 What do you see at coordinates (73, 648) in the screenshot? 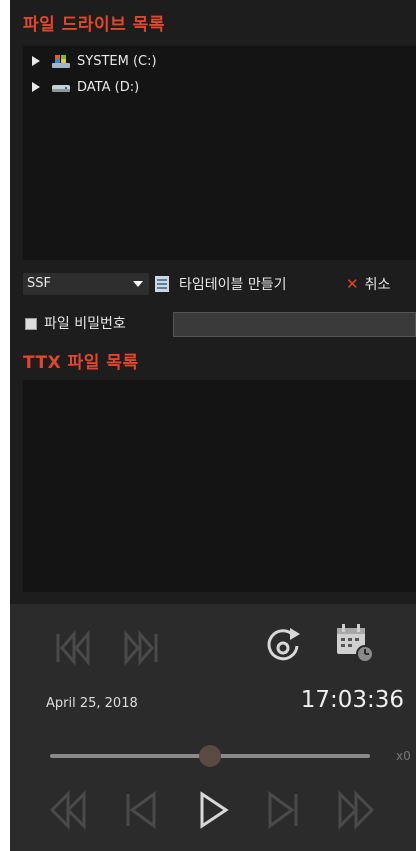
I see `skip-to-start-icon` at bounding box center [73, 648].